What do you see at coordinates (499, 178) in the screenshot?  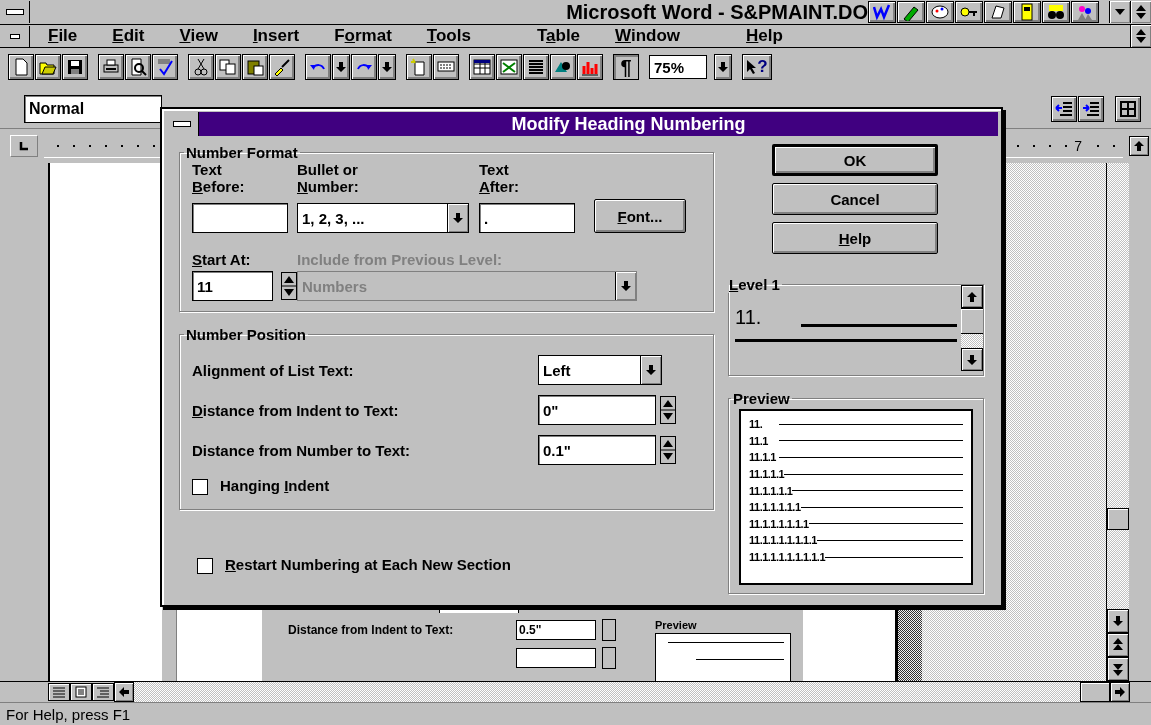 I see `field-label: Text After:` at bounding box center [499, 178].